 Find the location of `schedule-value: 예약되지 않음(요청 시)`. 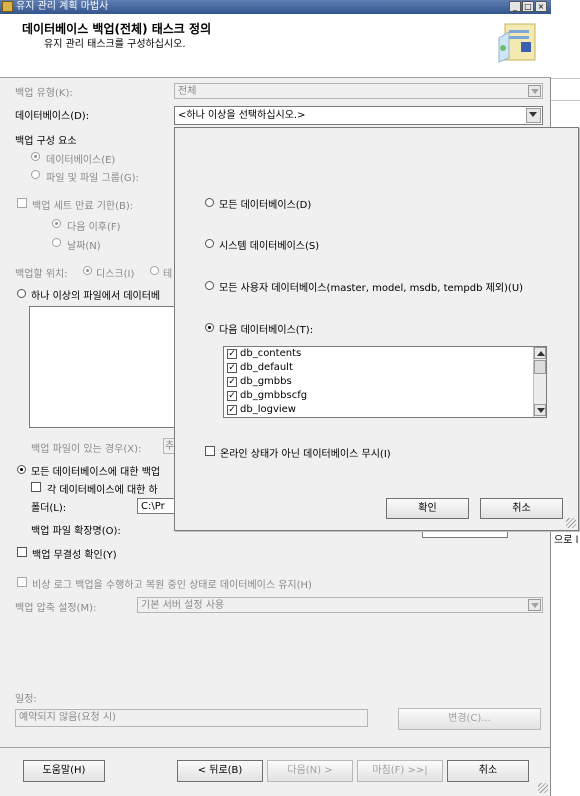

schedule-value: 예약되지 않음(요청 시) is located at coordinates (67, 717).